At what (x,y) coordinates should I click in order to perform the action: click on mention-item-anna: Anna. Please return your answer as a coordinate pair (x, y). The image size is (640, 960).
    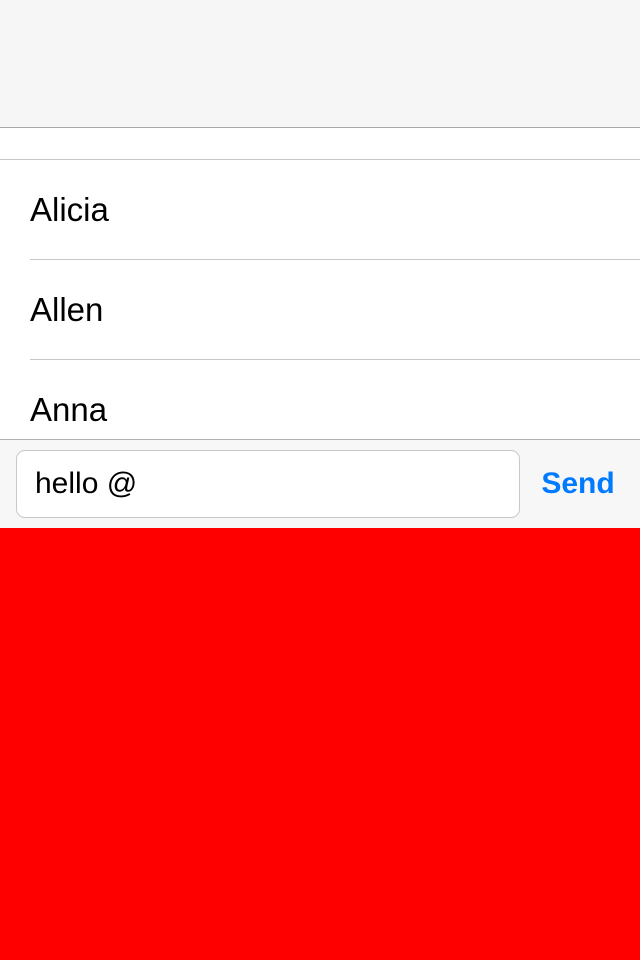
    Looking at the image, I should click on (320, 399).